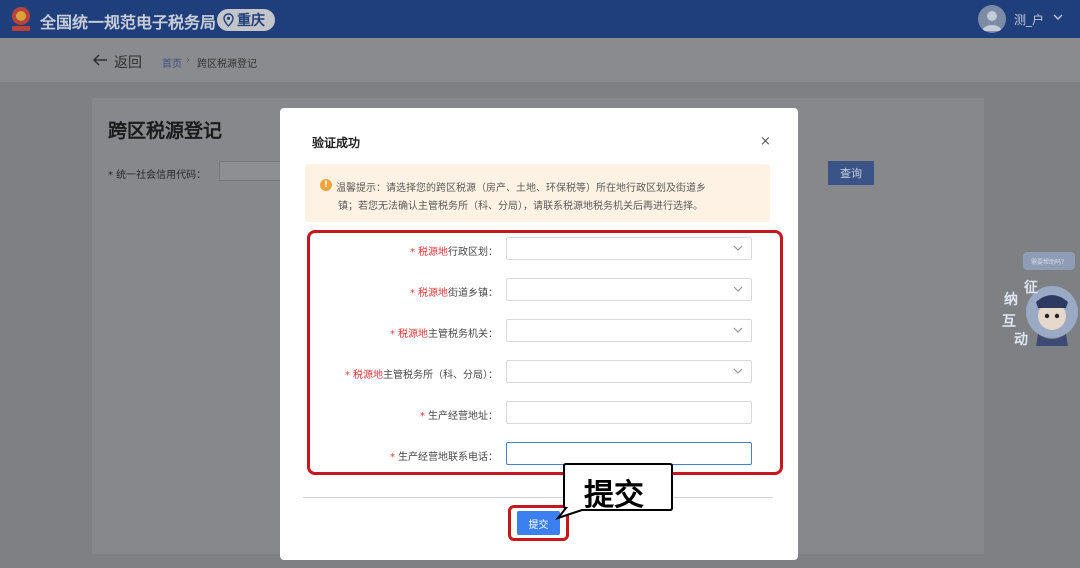 Image resolution: width=1080 pixels, height=568 pixels. Describe the element at coordinates (1029, 19) in the screenshot. I see `user-name: 测_户` at that location.